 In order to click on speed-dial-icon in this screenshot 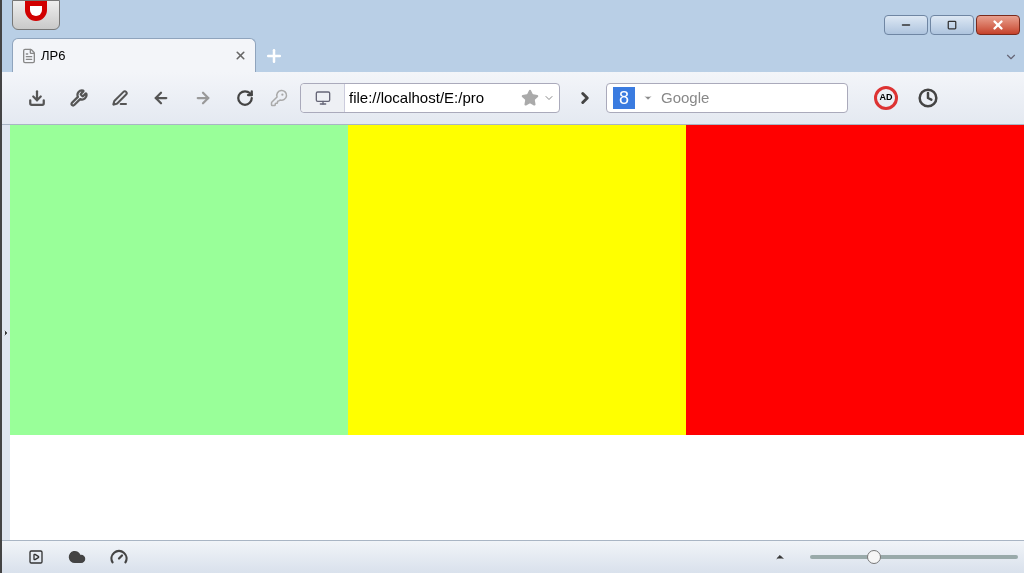, I will do `click(119, 557)`.